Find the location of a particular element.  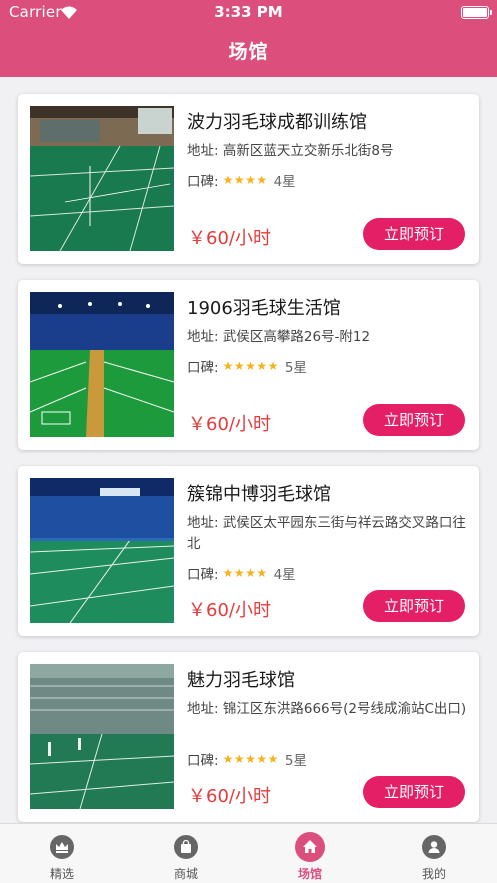

venue-name: 簇锦中博羽毛球馆 is located at coordinates (259, 494).